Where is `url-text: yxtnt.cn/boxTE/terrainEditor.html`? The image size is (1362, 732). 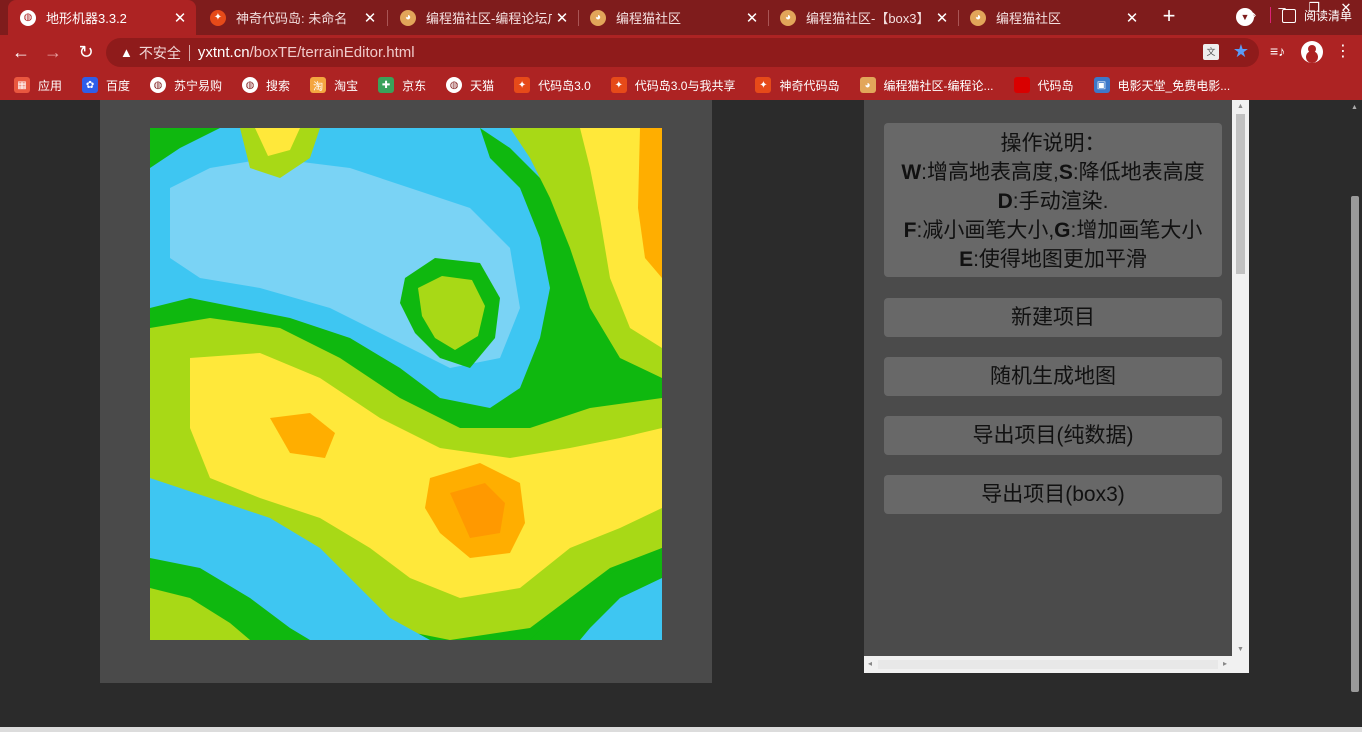
url-text: yxtnt.cn/boxTE/terrainEditor.html is located at coordinates (306, 52).